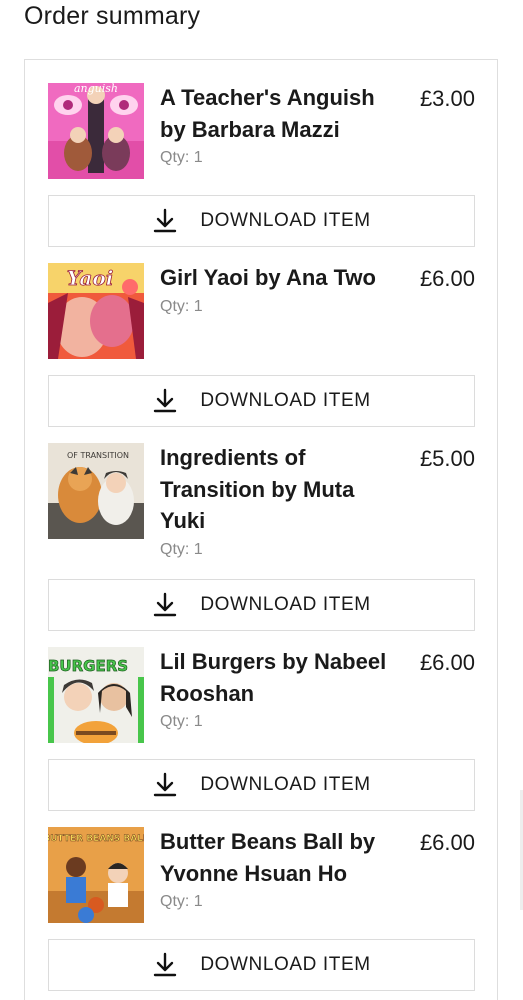  Describe the element at coordinates (273, 677) in the screenshot. I see `item-title: Lil Burgers by Nabeel Rooshan` at that location.